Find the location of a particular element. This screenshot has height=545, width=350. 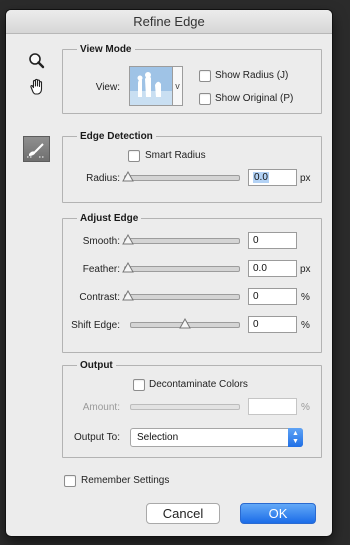

smooth-slider is located at coordinates (182, 241).